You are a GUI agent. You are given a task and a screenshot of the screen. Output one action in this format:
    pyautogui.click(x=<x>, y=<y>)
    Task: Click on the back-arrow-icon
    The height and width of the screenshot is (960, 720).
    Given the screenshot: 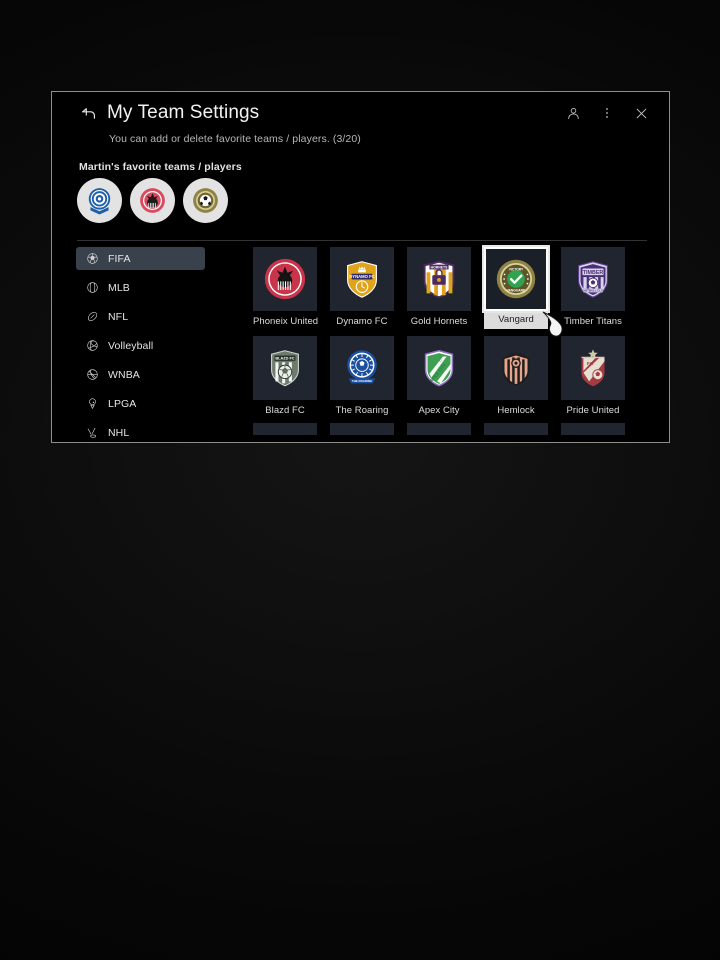 What is the action you would take?
    pyautogui.click(x=89, y=115)
    